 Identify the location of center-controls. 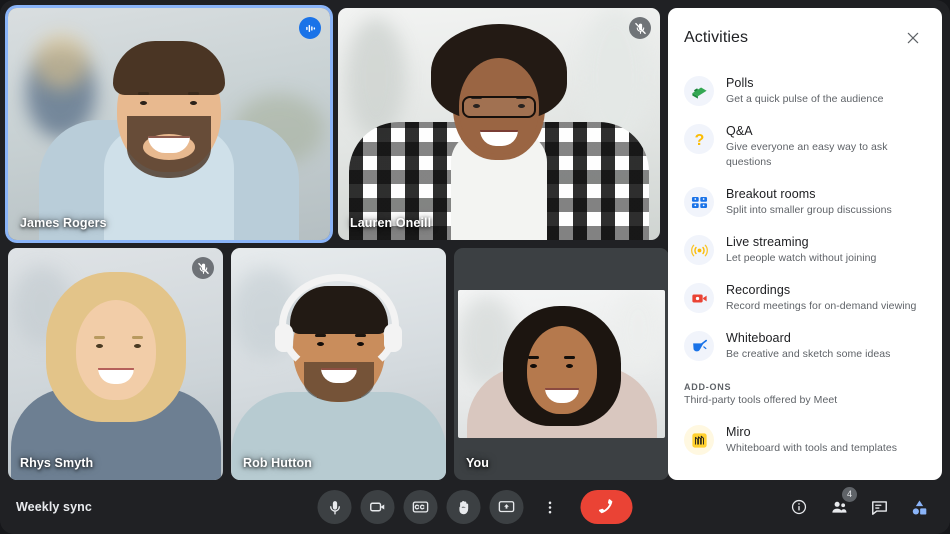
(475, 507).